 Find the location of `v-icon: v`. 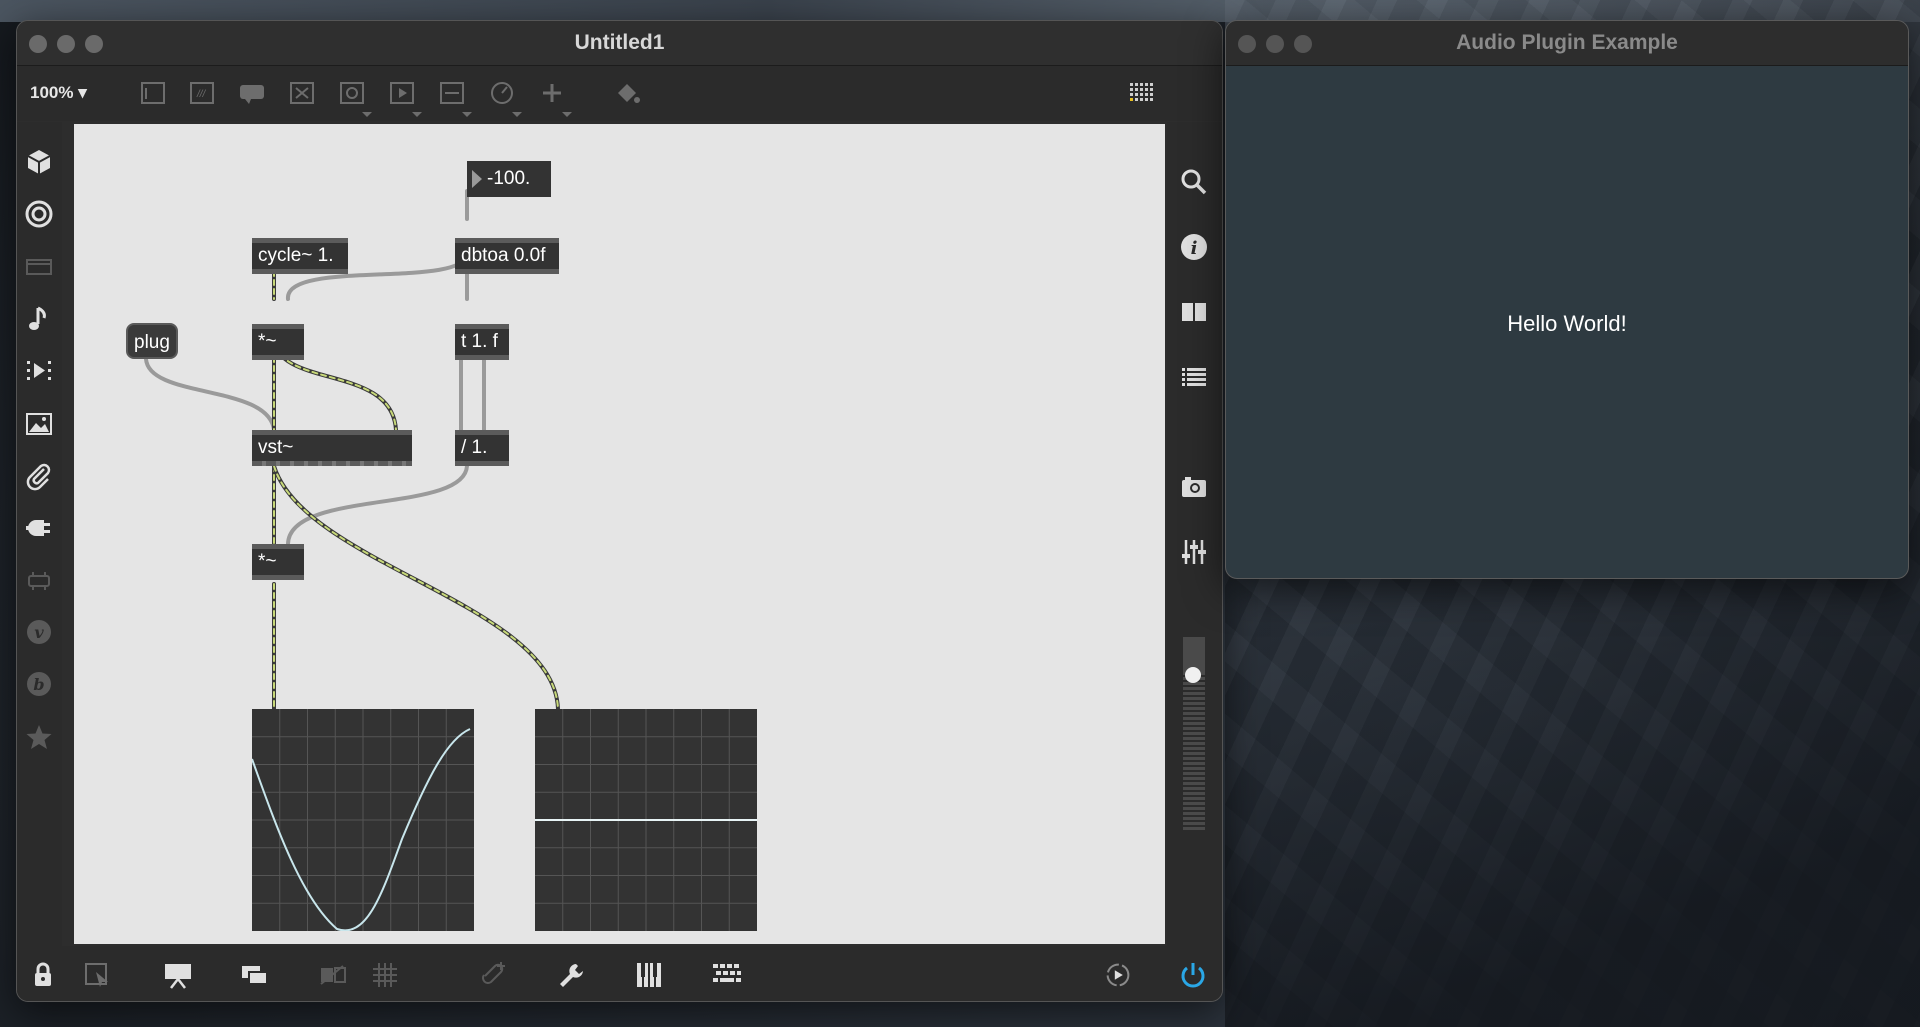

v-icon: v is located at coordinates (39, 632).